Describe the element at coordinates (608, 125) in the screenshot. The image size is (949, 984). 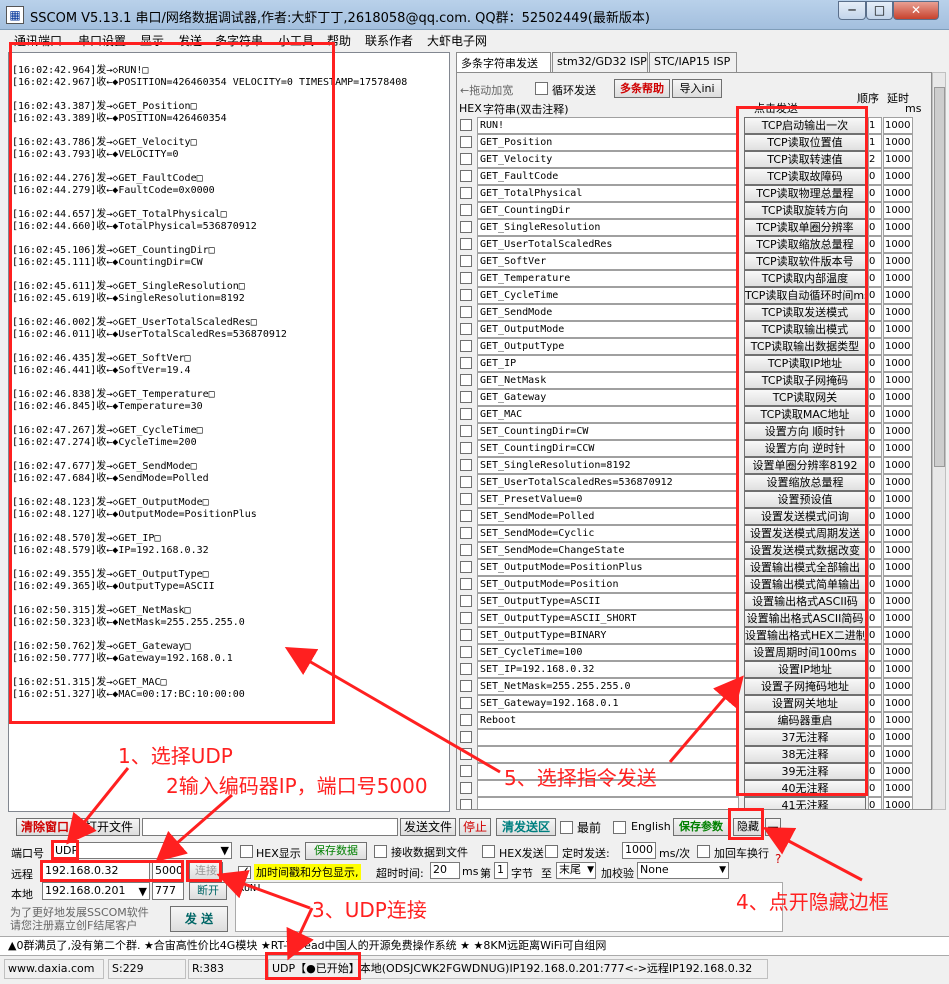
I see `command-input: RUN!` at that location.